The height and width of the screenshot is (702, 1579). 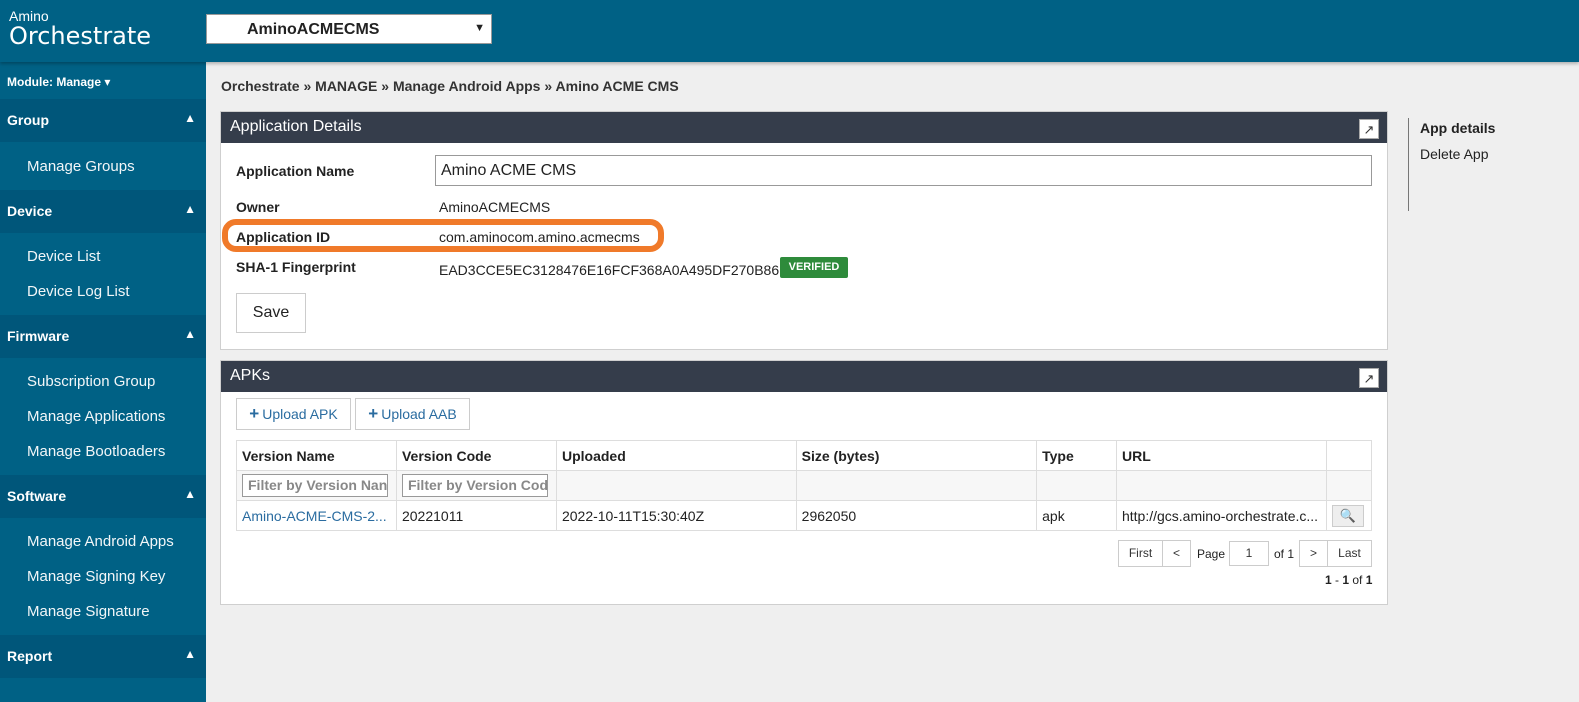 I want to click on owner-label: Owner, so click(x=258, y=207).